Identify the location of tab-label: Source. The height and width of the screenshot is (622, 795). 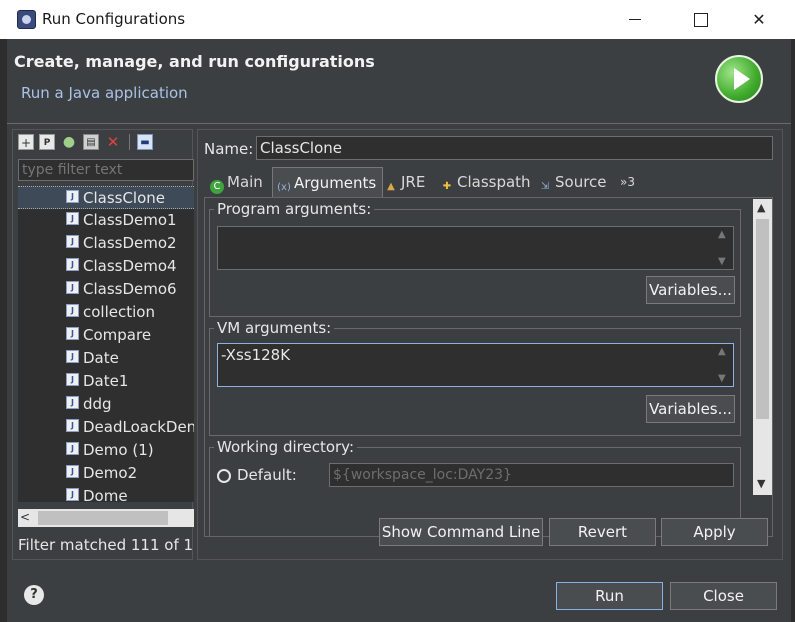
(581, 182).